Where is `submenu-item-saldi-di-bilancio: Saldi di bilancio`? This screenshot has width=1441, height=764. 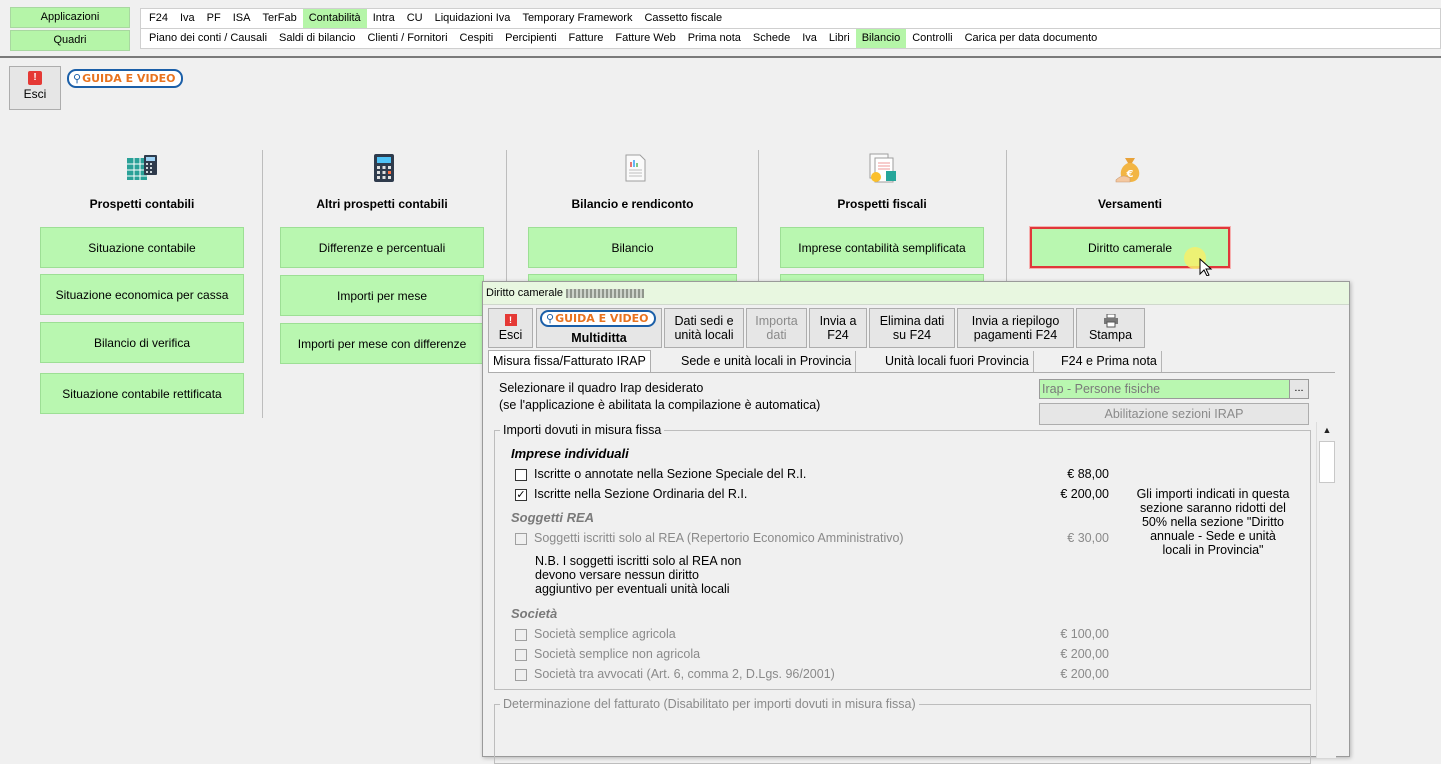 submenu-item-saldi-di-bilancio: Saldi di bilancio is located at coordinates (317, 38).